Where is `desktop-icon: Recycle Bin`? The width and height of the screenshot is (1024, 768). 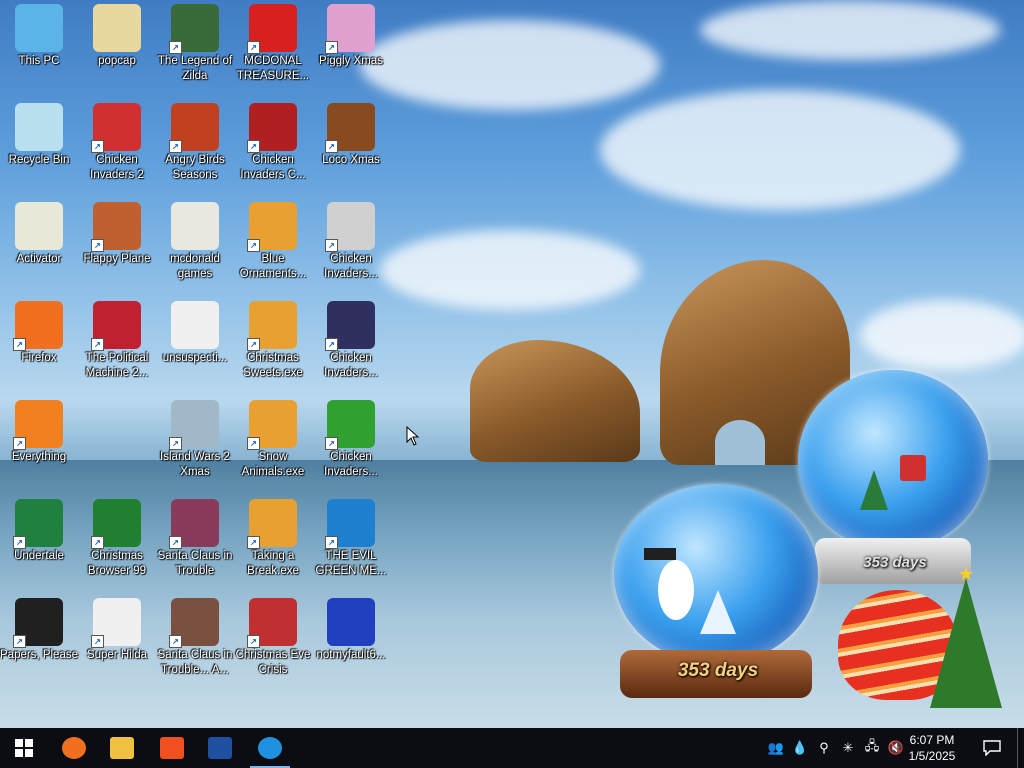
desktop-icon: Recycle Bin is located at coordinates (39, 135).